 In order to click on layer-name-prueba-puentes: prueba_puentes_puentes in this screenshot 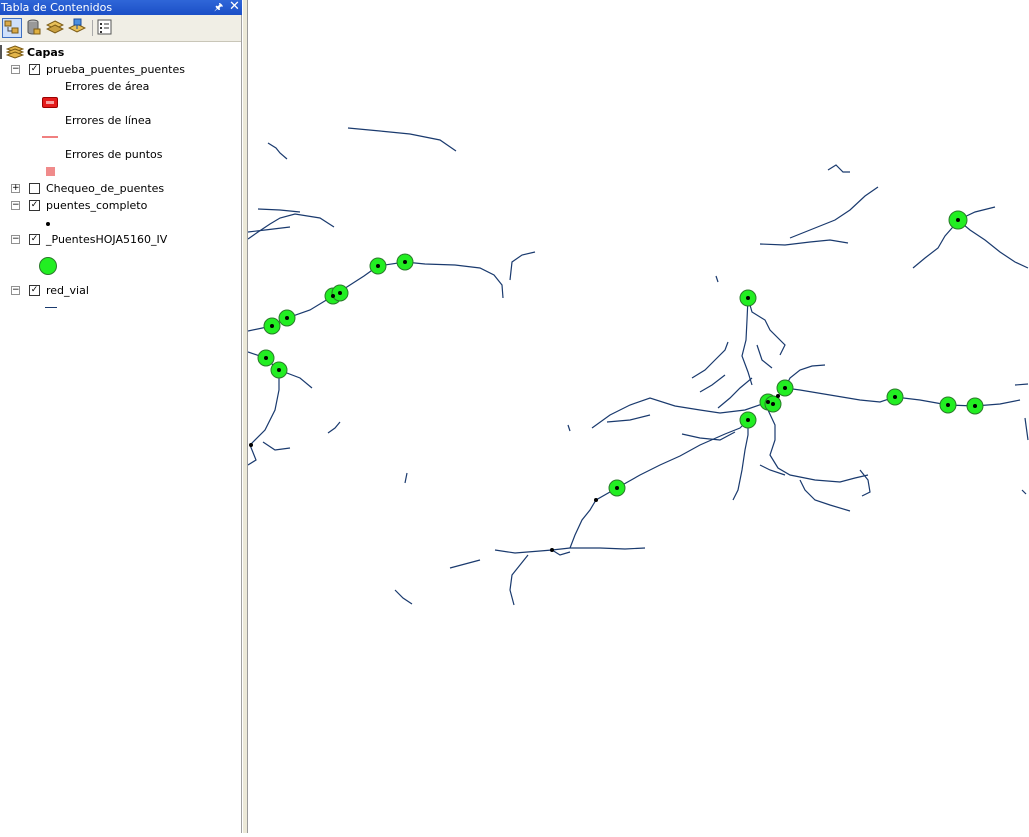, I will do `click(115, 69)`.